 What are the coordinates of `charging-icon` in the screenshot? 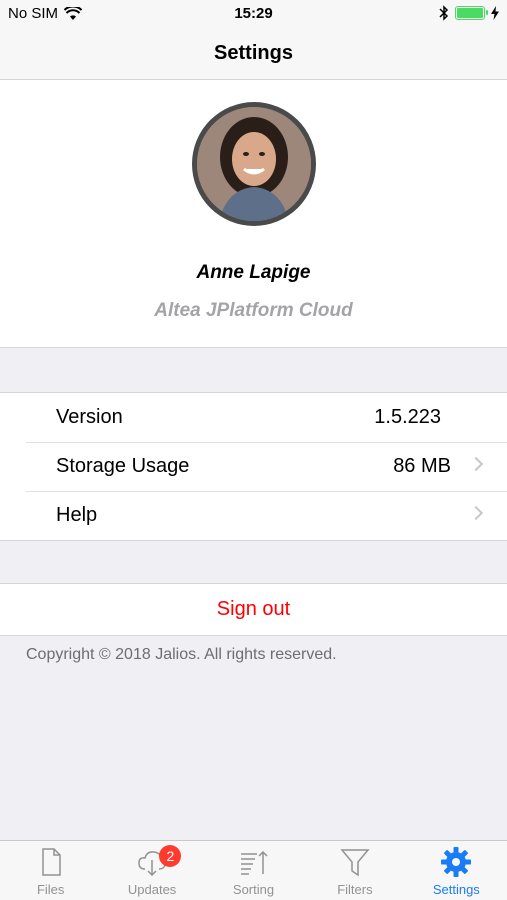 It's located at (495, 13).